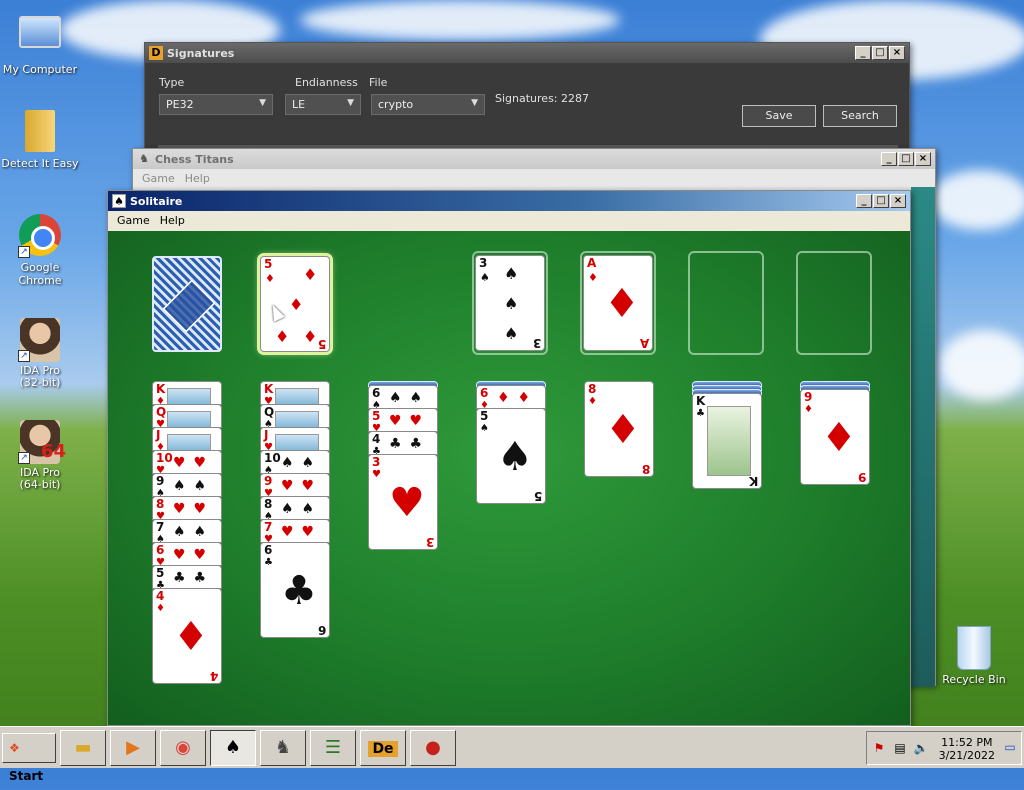 Image resolution: width=1024 pixels, height=790 pixels. I want to click on tableau-card: 6 ♦ ♦♦, so click(511, 398).